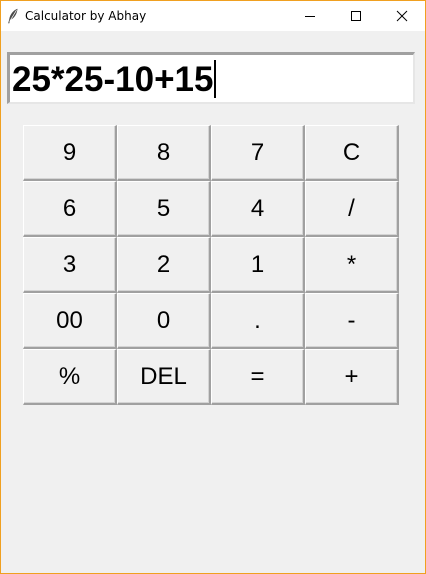 Image resolution: width=426 pixels, height=574 pixels. What do you see at coordinates (70, 209) in the screenshot?
I see `key-6: 6` at bounding box center [70, 209].